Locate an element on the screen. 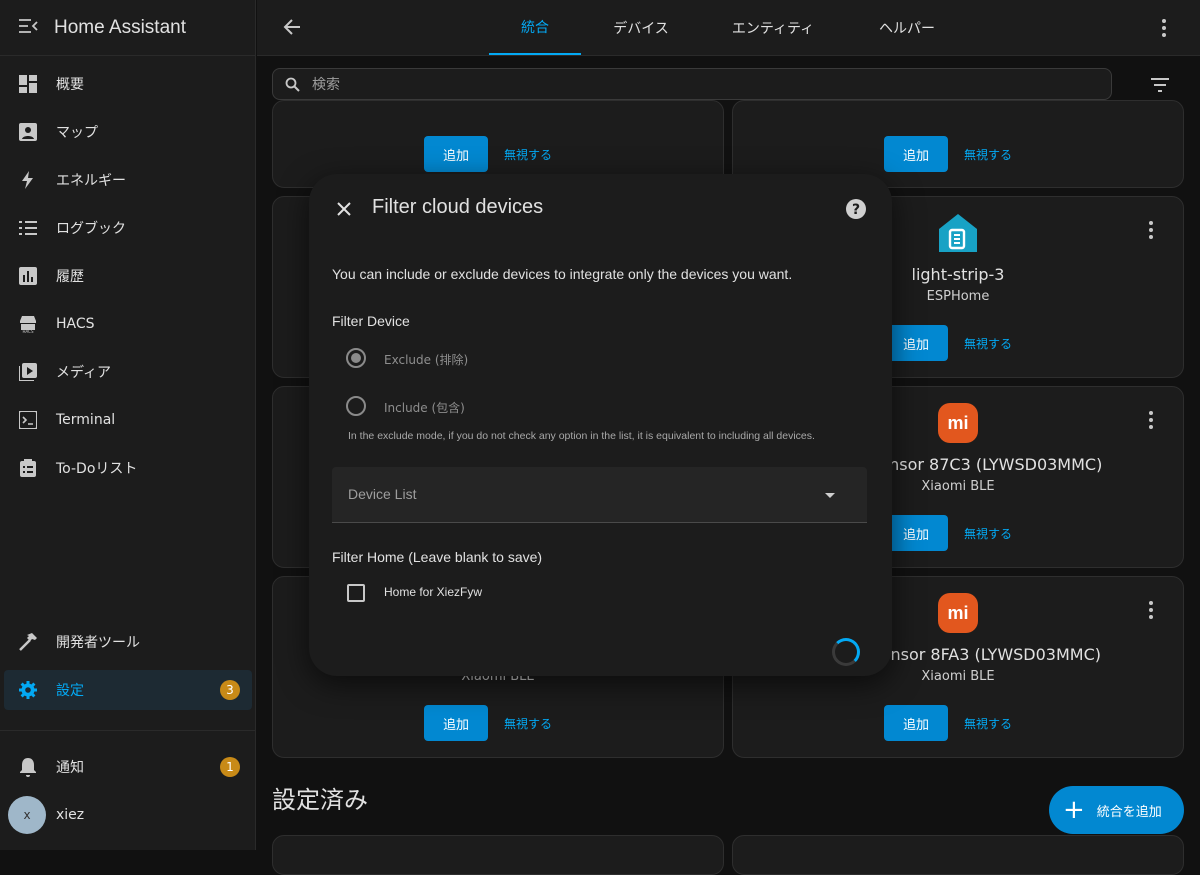  app-title: Home Assistant is located at coordinates (120, 27).